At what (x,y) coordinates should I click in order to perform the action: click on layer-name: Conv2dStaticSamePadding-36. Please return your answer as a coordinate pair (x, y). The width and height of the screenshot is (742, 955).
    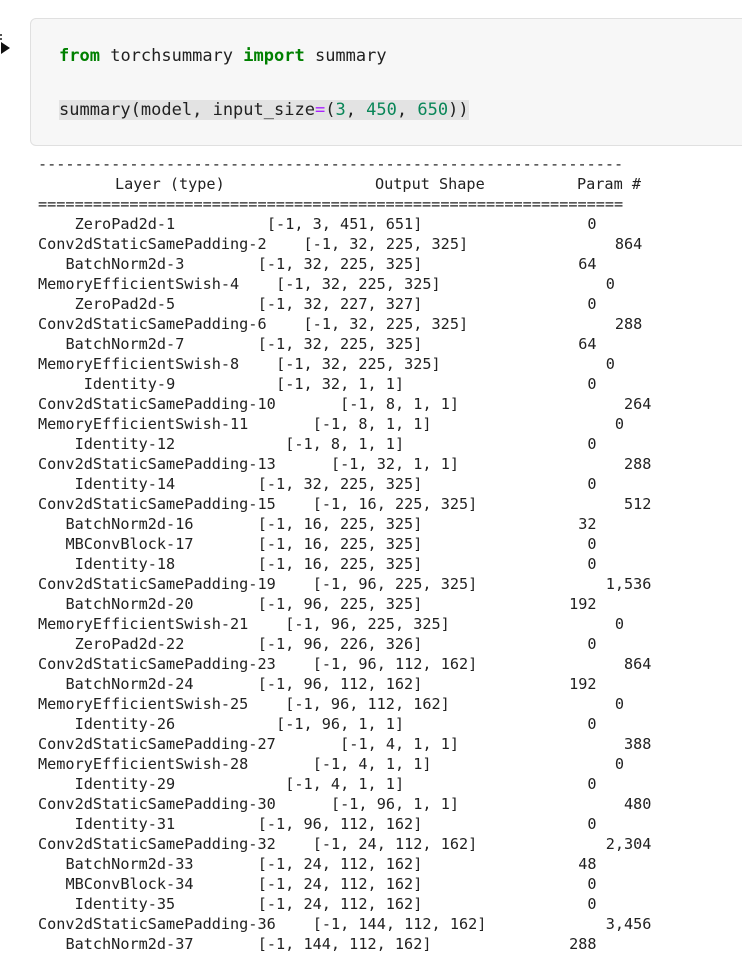
    Looking at the image, I should click on (157, 924).